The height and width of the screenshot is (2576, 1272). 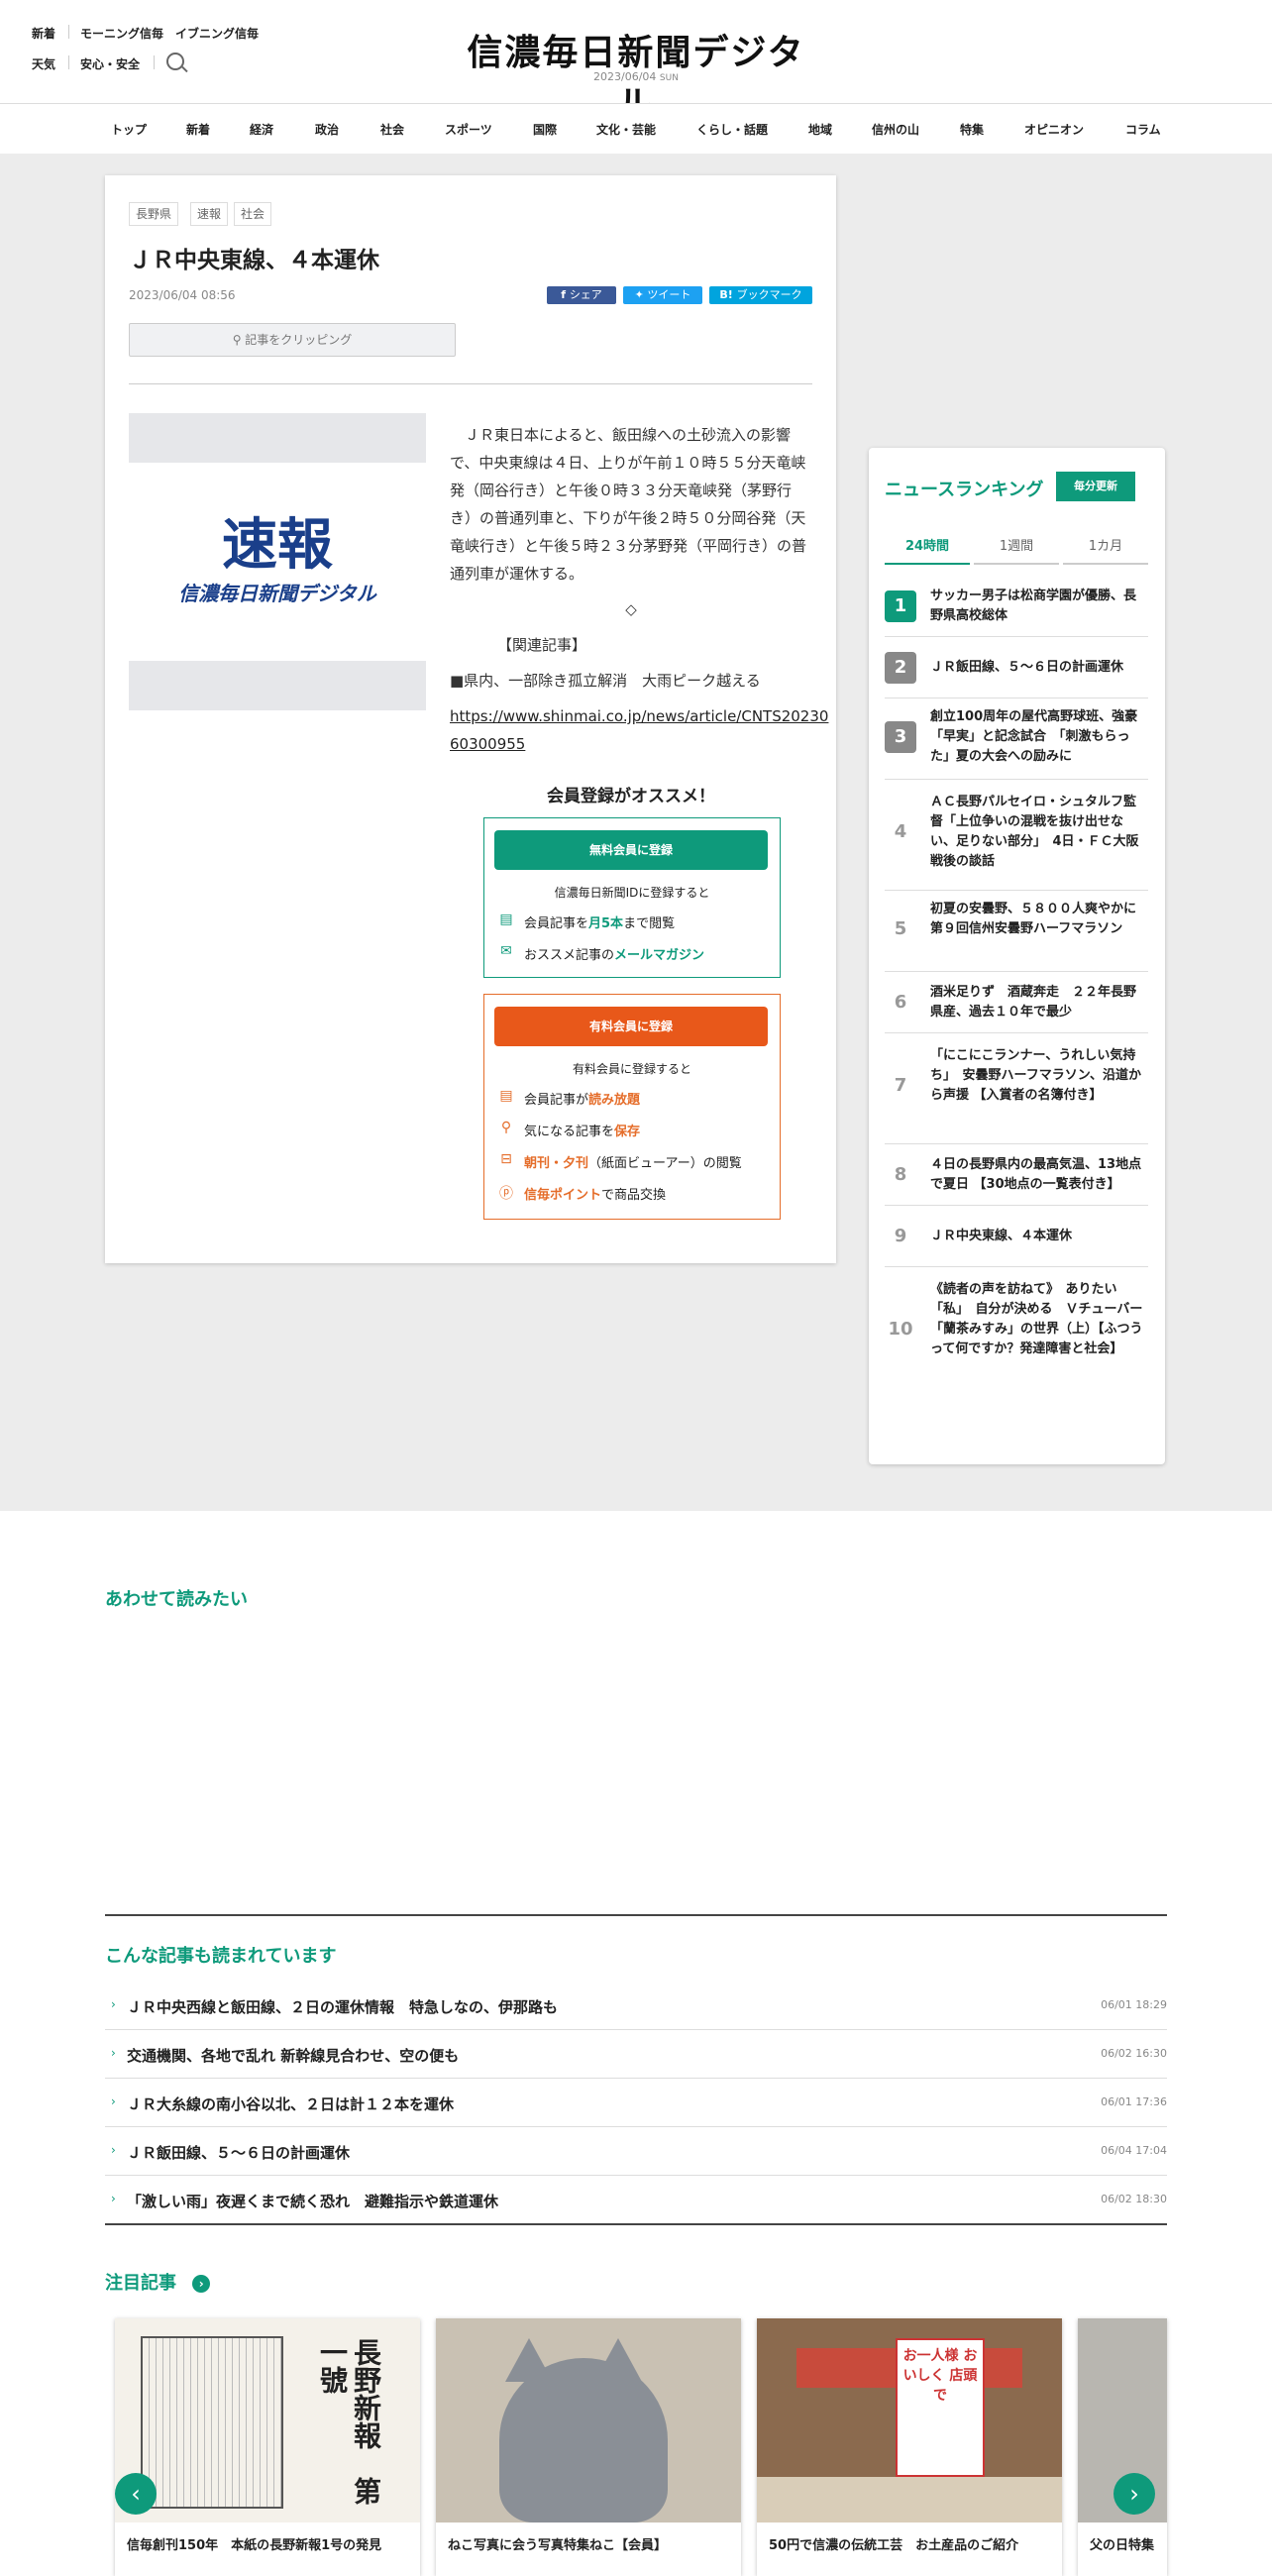 I want to click on paid-feature-points: 信毎ポイントで商品交換, so click(x=595, y=1194).